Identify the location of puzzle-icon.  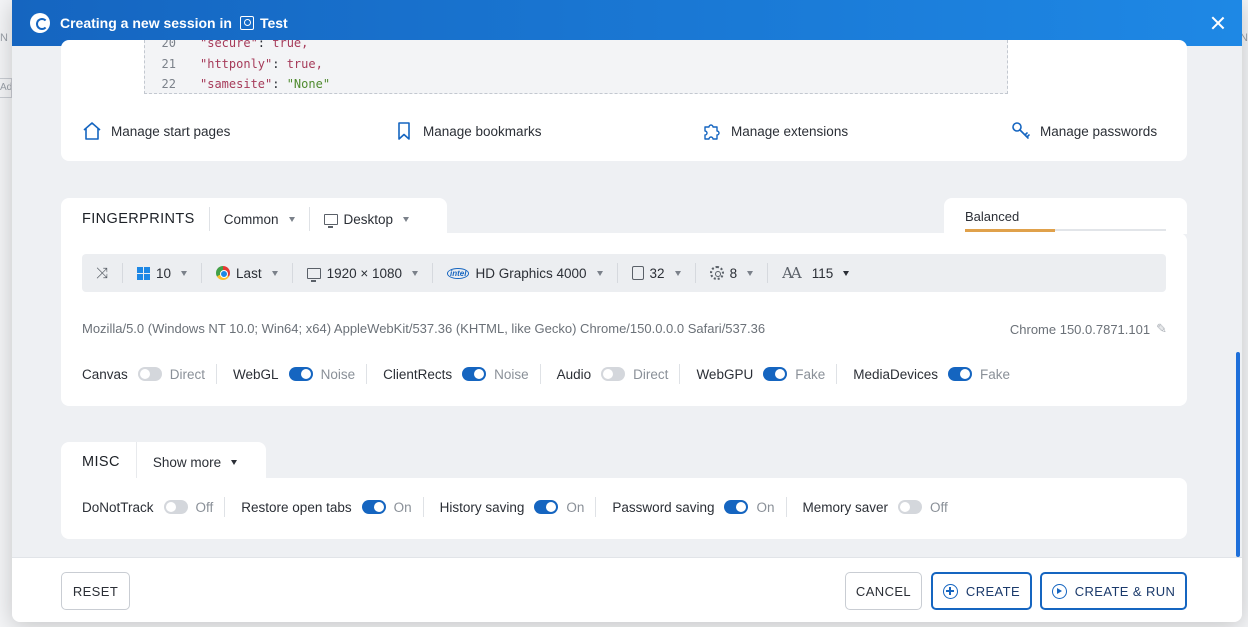
(712, 131).